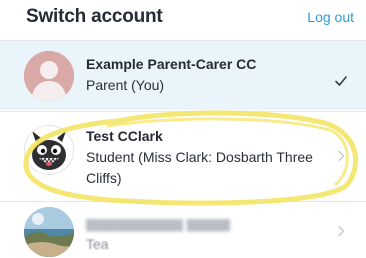 The width and height of the screenshot is (366, 258). What do you see at coordinates (124, 136) in the screenshot?
I see `account-name: Test CClark` at bounding box center [124, 136].